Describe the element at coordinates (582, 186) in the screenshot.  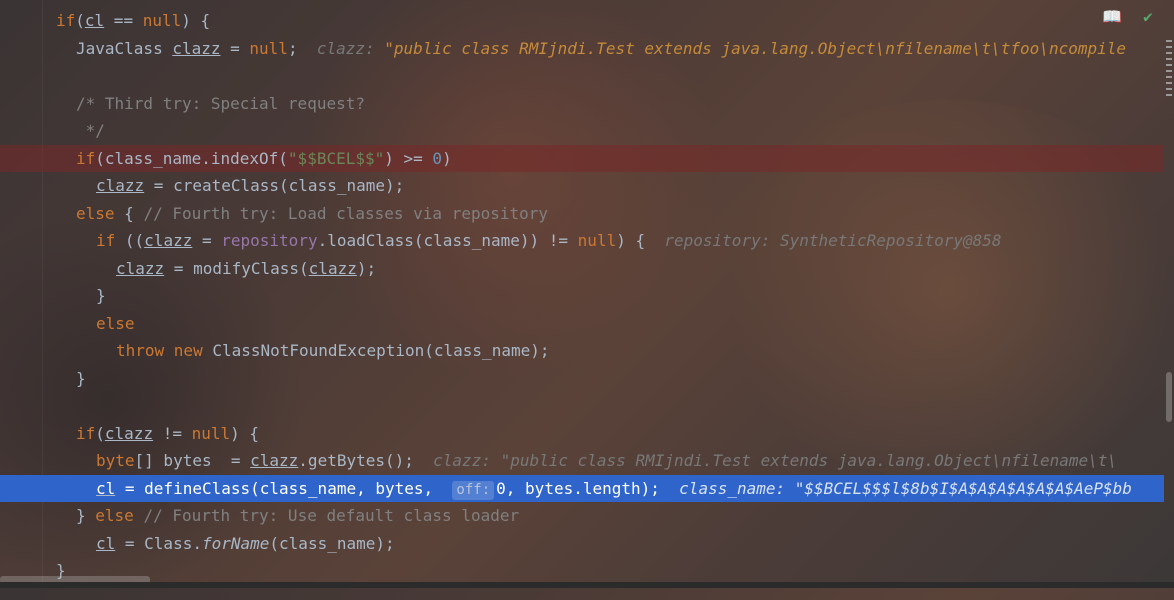
I see `code-line: clazz = createClass(class_name);` at that location.